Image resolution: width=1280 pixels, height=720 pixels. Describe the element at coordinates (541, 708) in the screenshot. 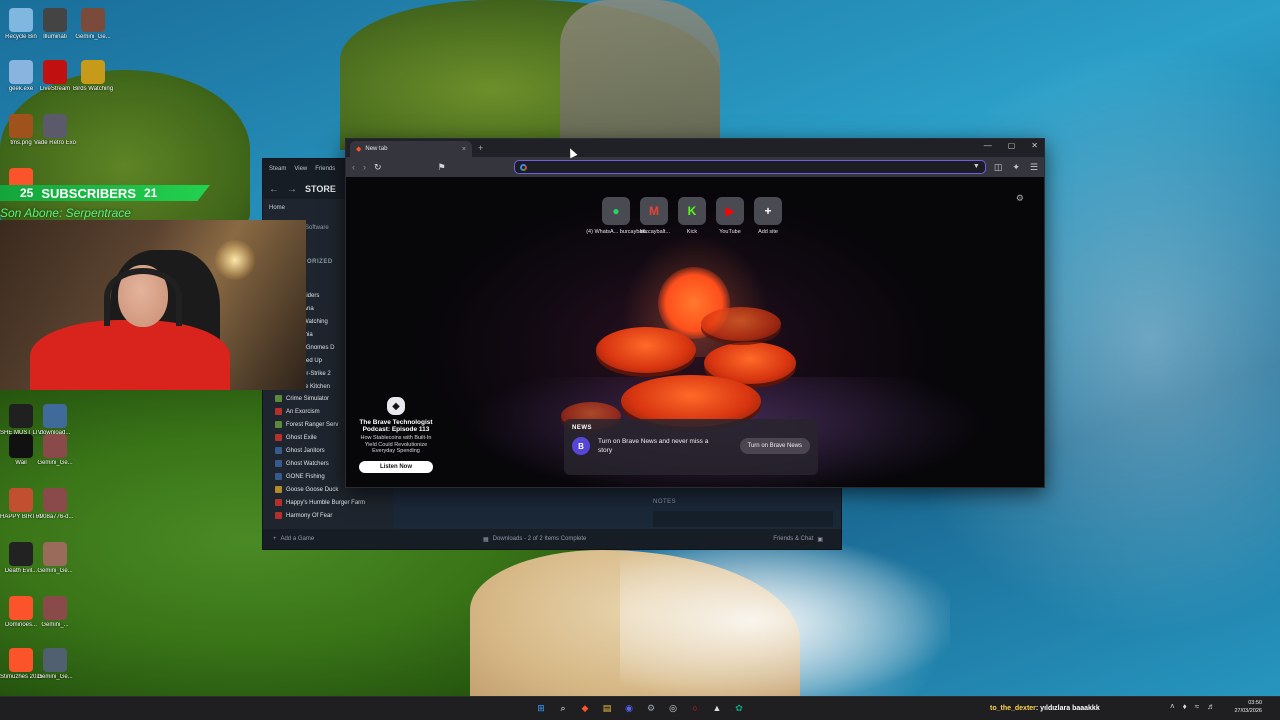

I see `windows-start-icon: ⊞` at that location.